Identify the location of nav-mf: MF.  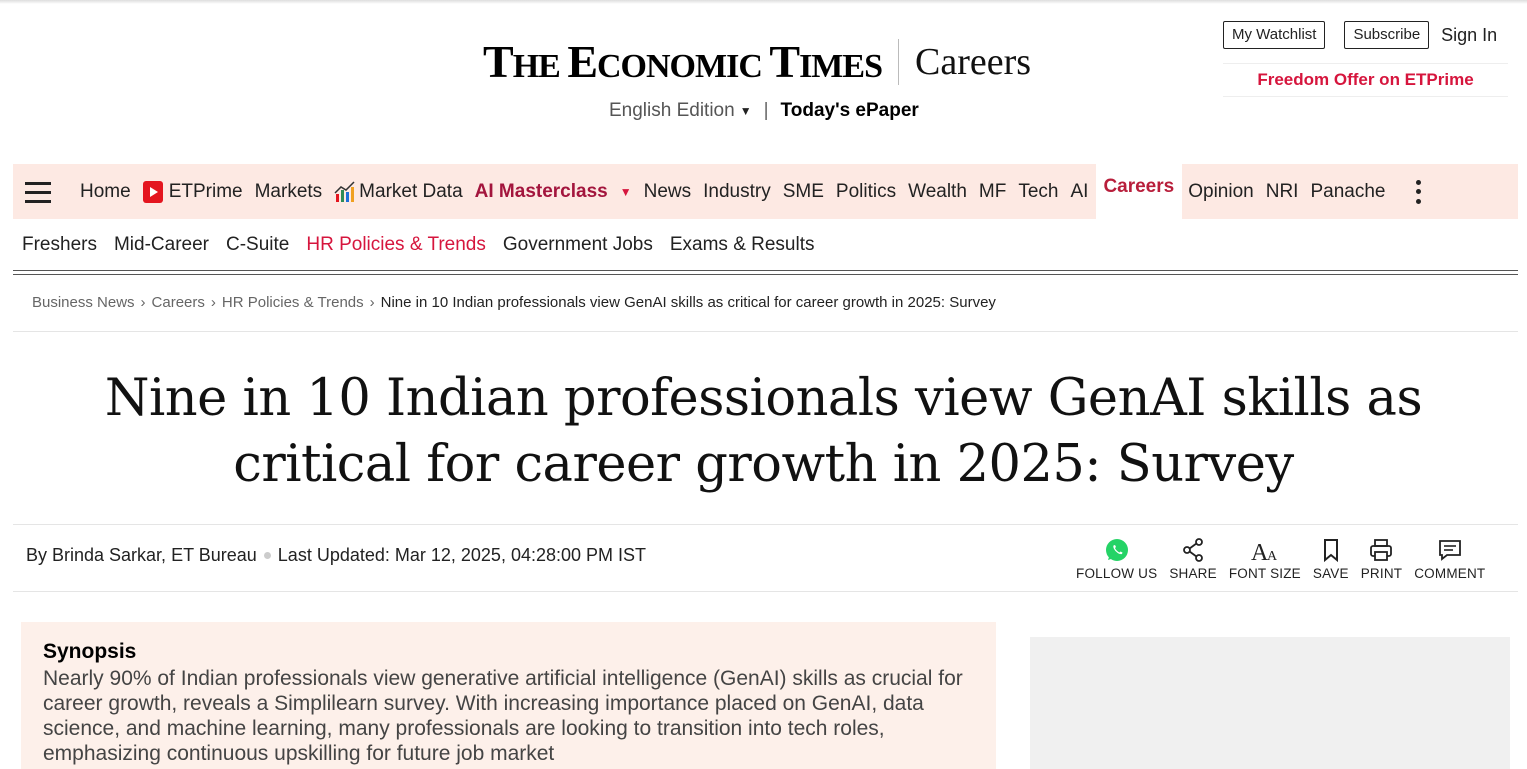
(992, 192).